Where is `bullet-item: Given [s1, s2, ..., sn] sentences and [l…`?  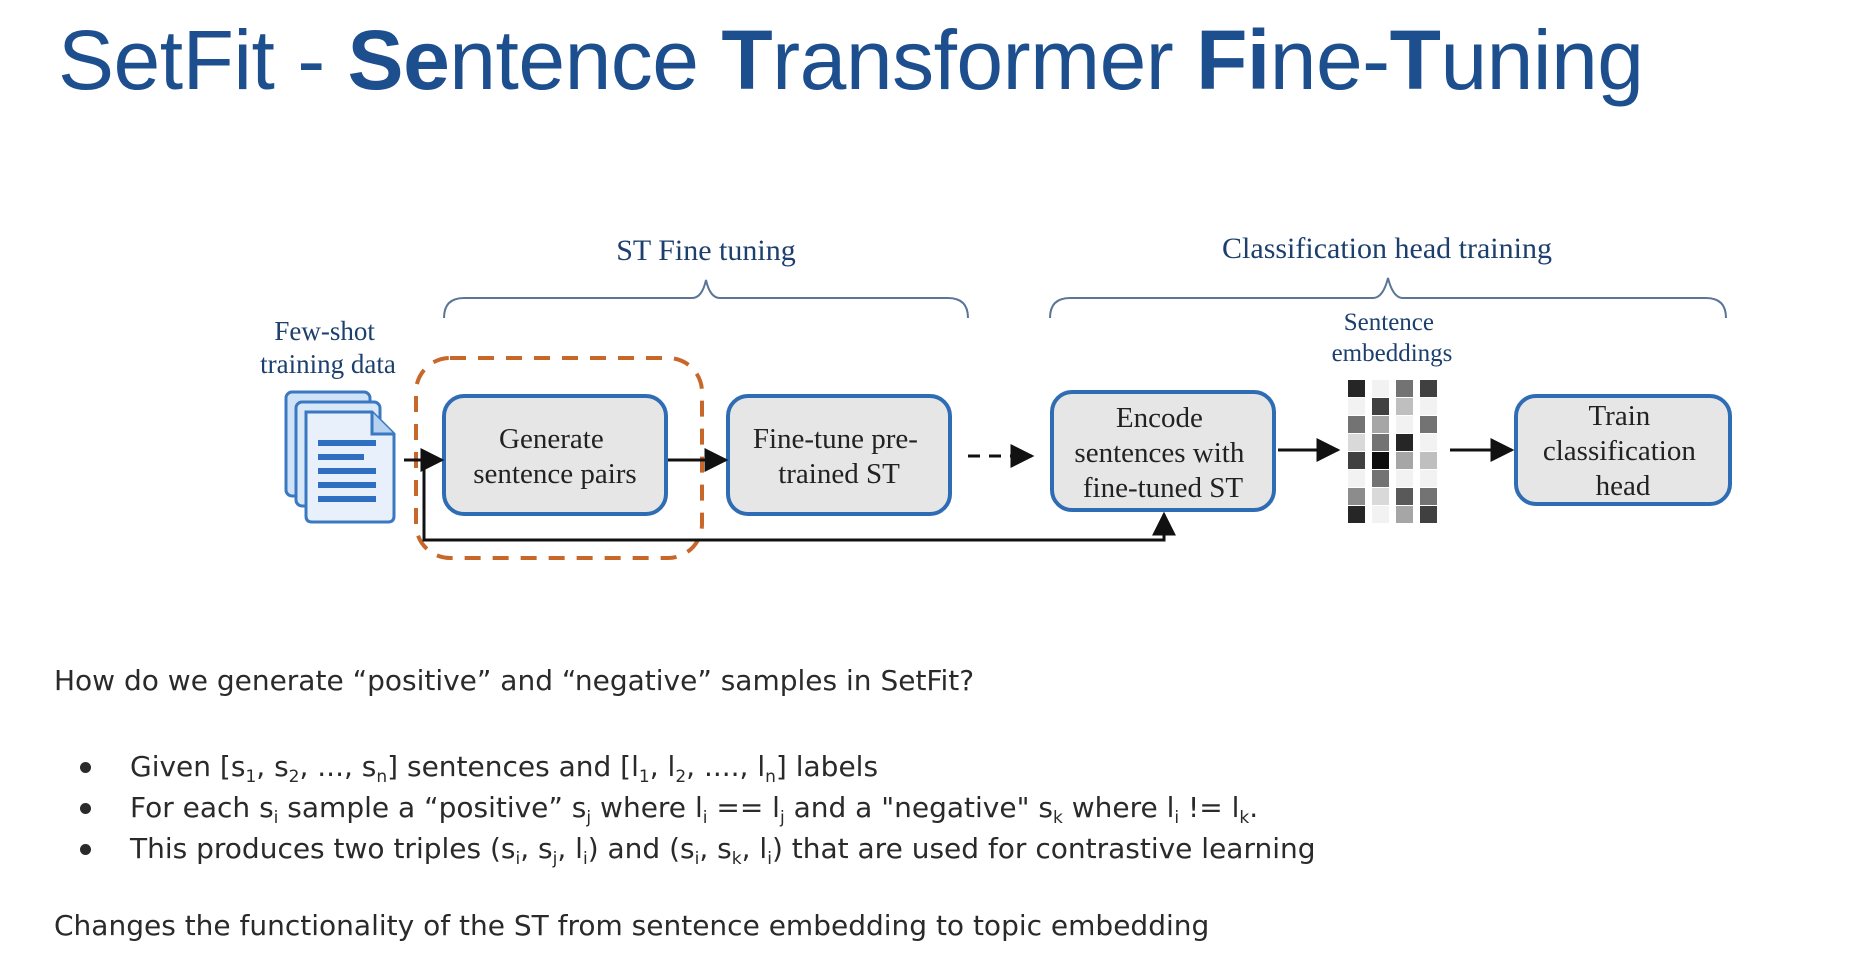 bullet-item: Given [s1, s2, ..., sn] sentences and [l… is located at coordinates (697, 766).